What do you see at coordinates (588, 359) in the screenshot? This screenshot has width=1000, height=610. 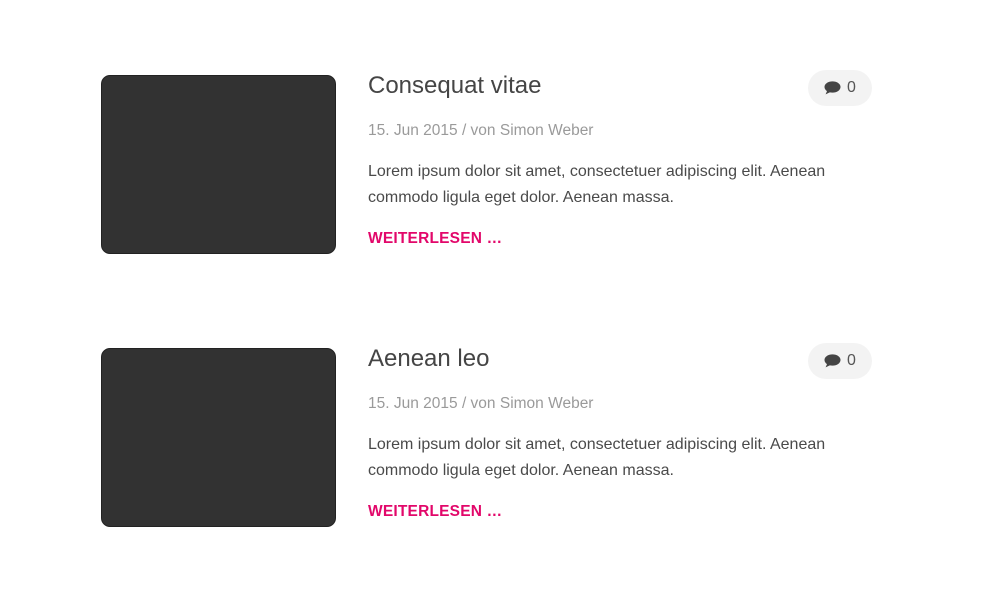 I see `post-title: Aenean leo` at bounding box center [588, 359].